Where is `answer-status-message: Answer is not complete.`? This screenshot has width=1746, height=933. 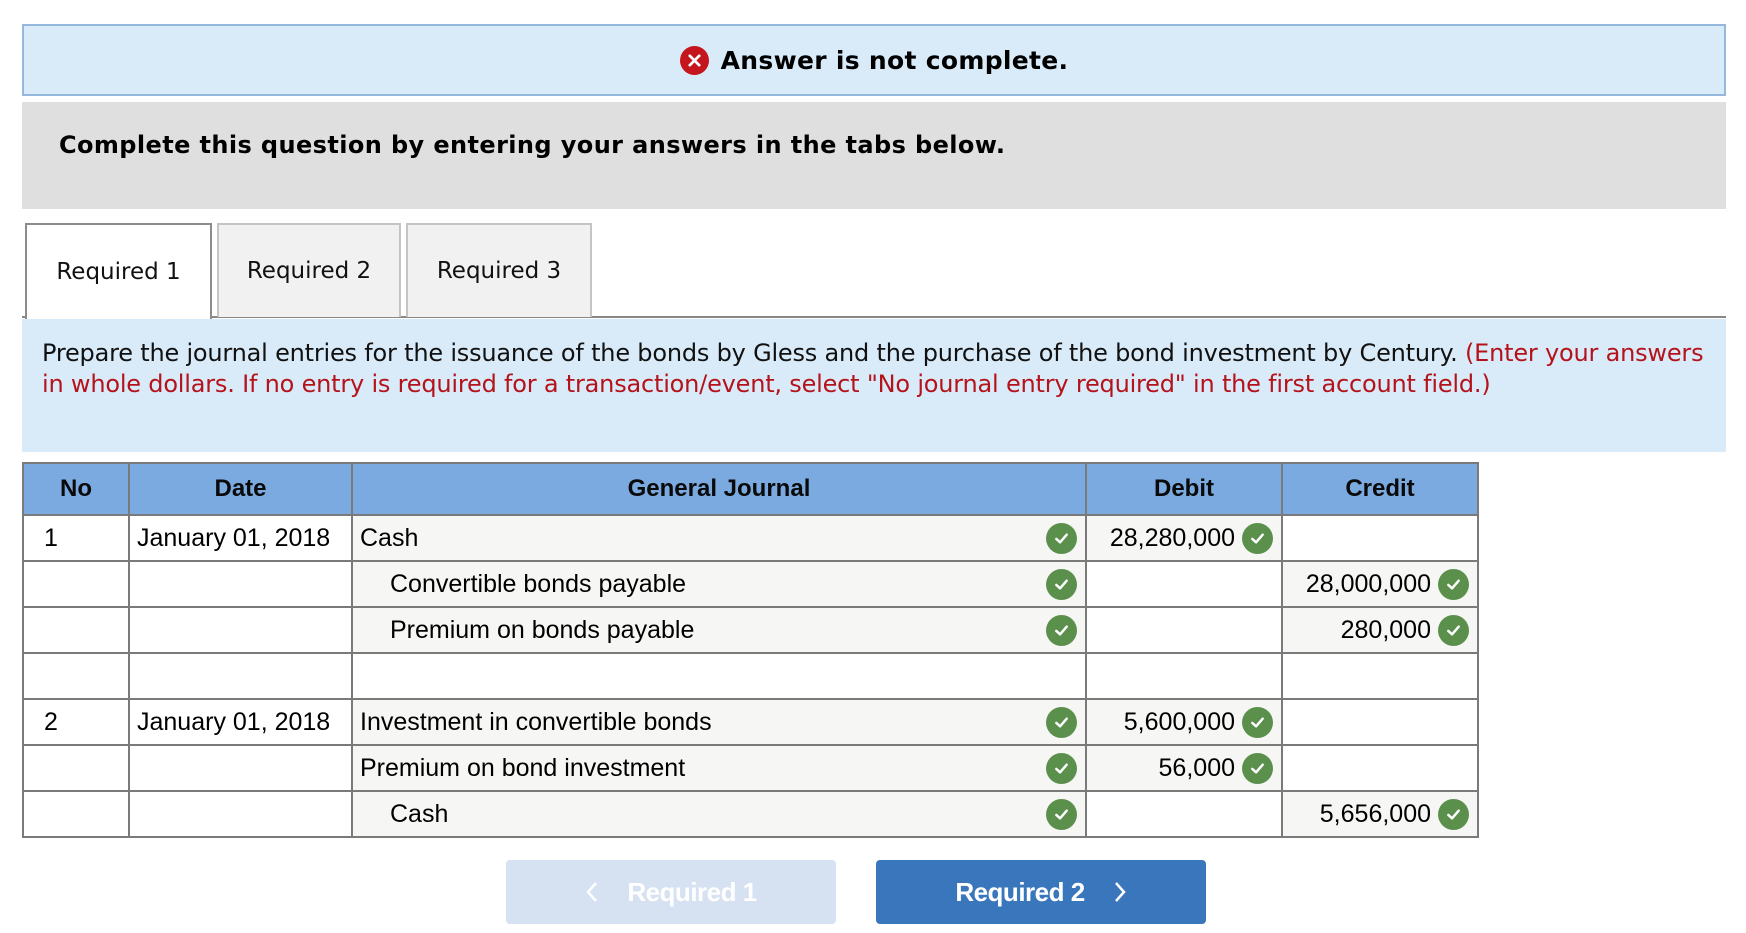 answer-status-message: Answer is not complete. is located at coordinates (894, 60).